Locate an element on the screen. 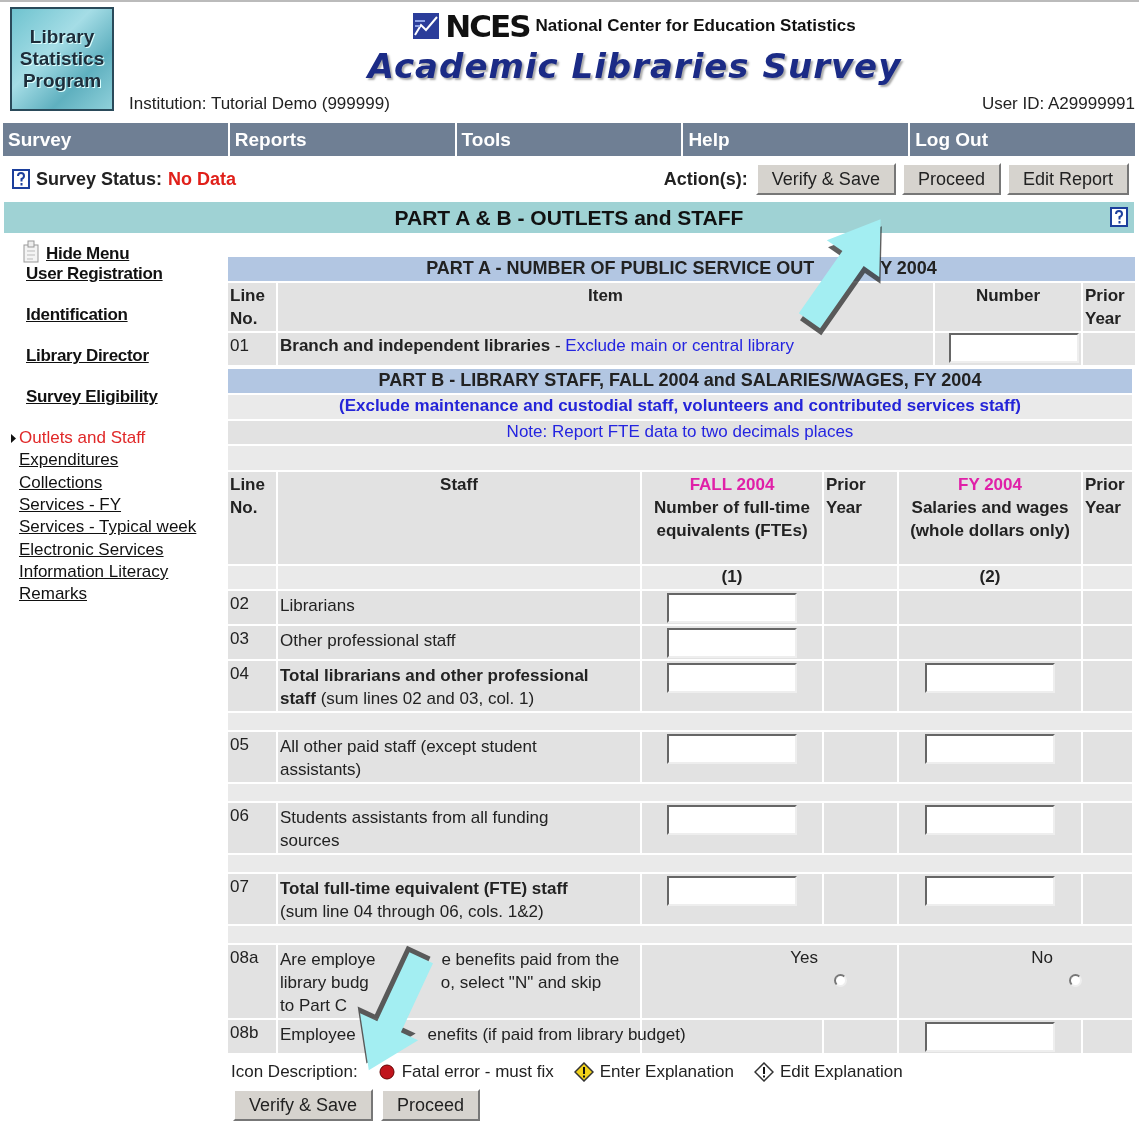 This screenshot has width=1139, height=1131. status-value: No Data is located at coordinates (202, 179).